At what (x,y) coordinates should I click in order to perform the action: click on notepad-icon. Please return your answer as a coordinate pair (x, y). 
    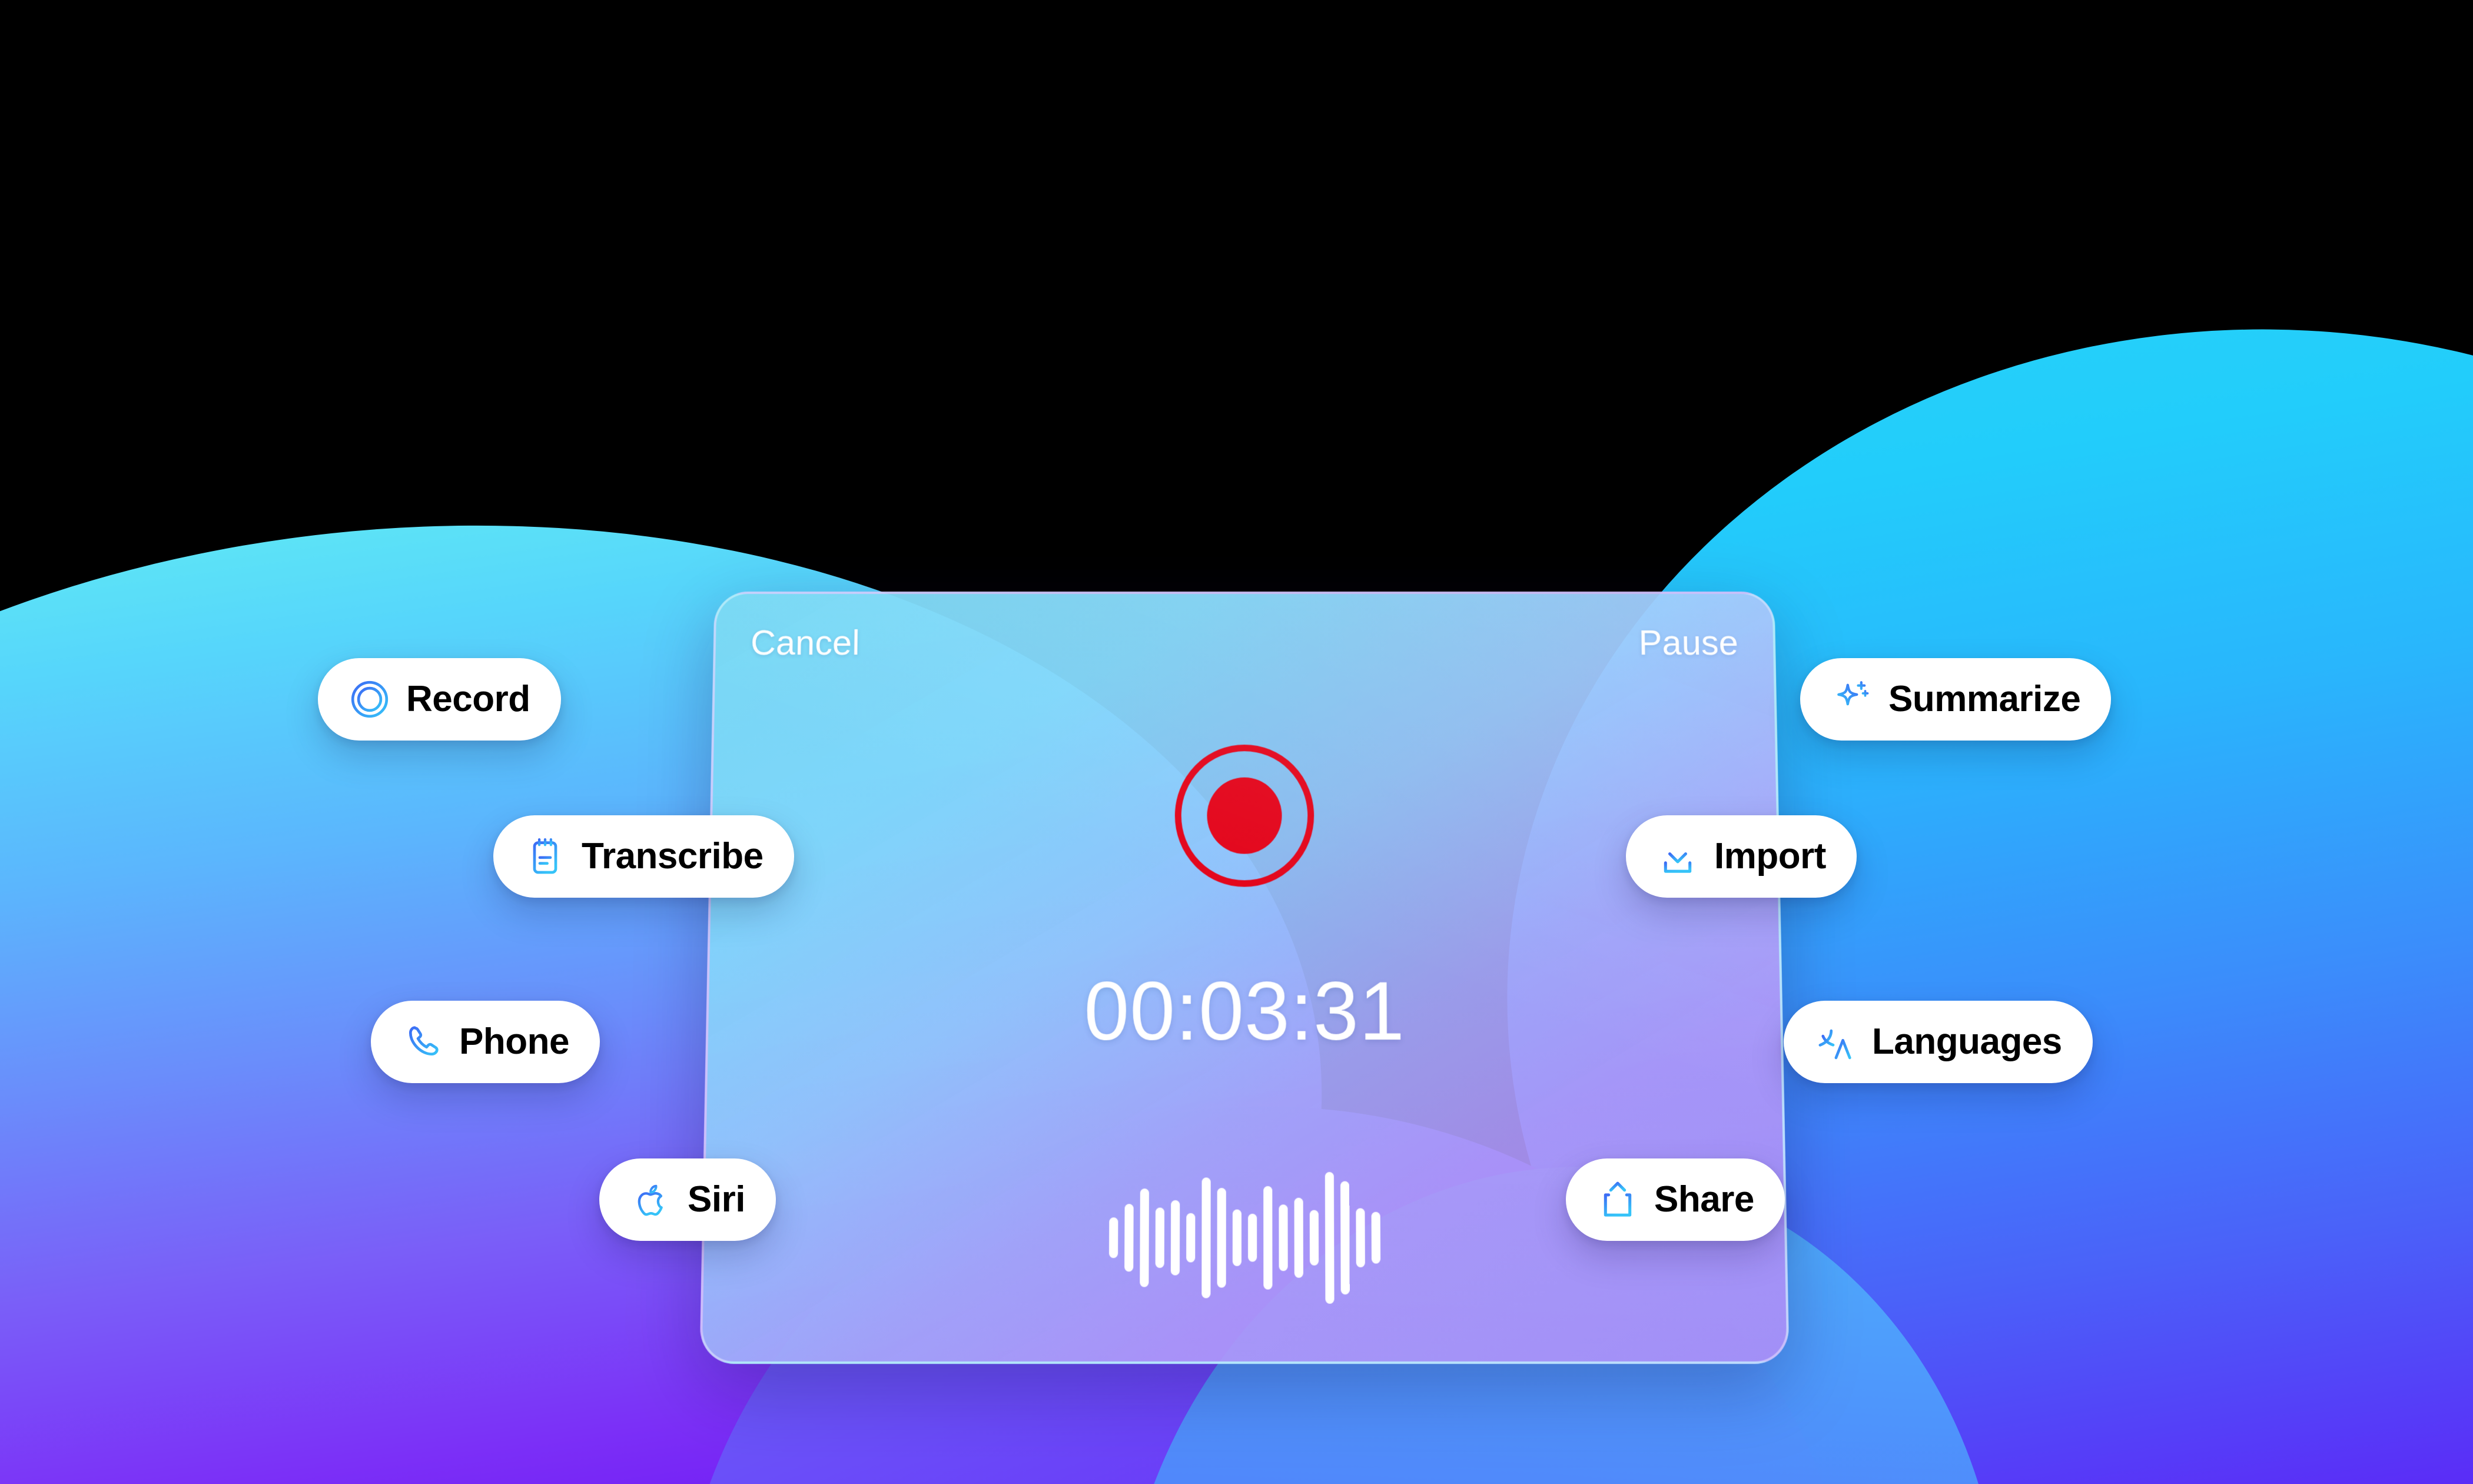
    Looking at the image, I should click on (545, 856).